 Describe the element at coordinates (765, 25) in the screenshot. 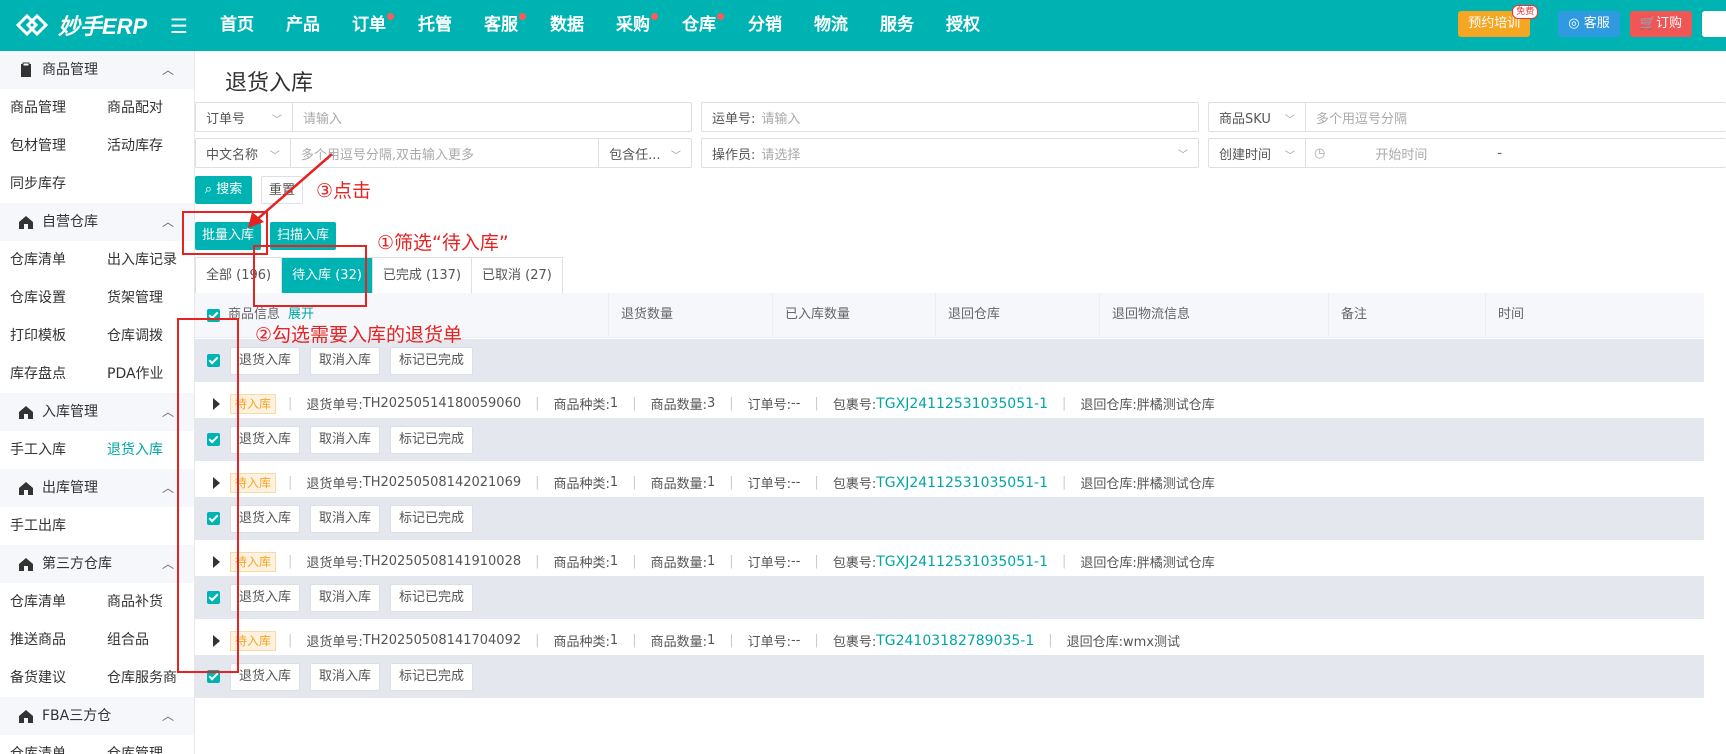

I see `nav-item: 分销` at that location.